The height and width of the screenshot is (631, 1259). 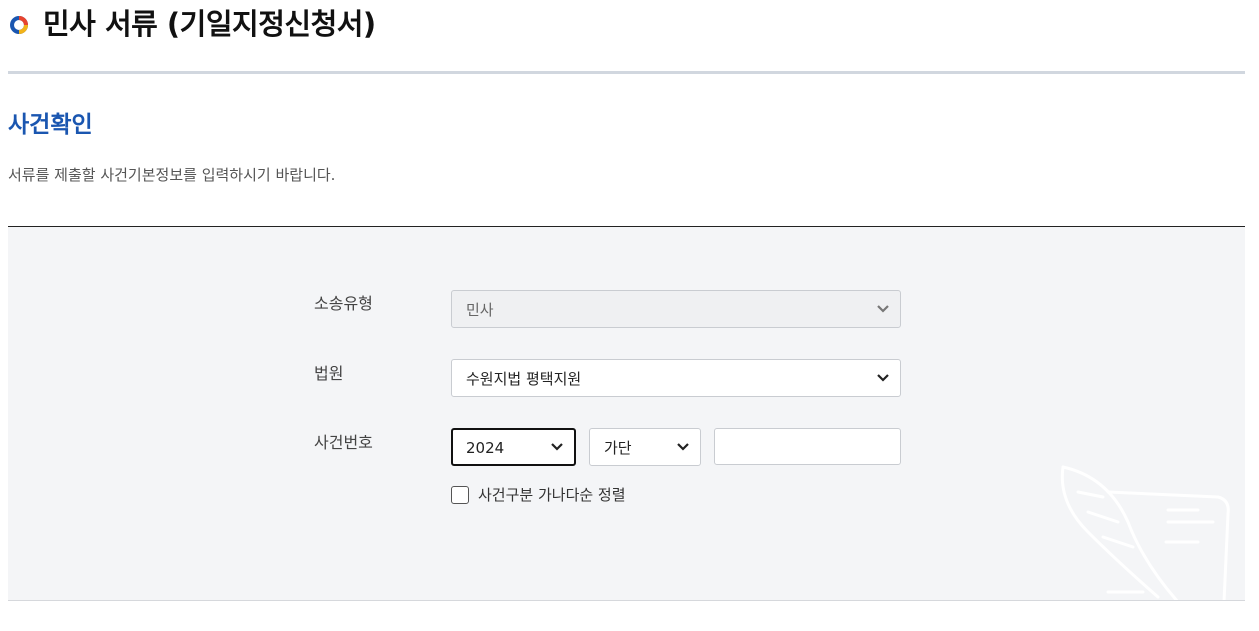 What do you see at coordinates (645, 447) in the screenshot?
I see `case-category-select: 가단` at bounding box center [645, 447].